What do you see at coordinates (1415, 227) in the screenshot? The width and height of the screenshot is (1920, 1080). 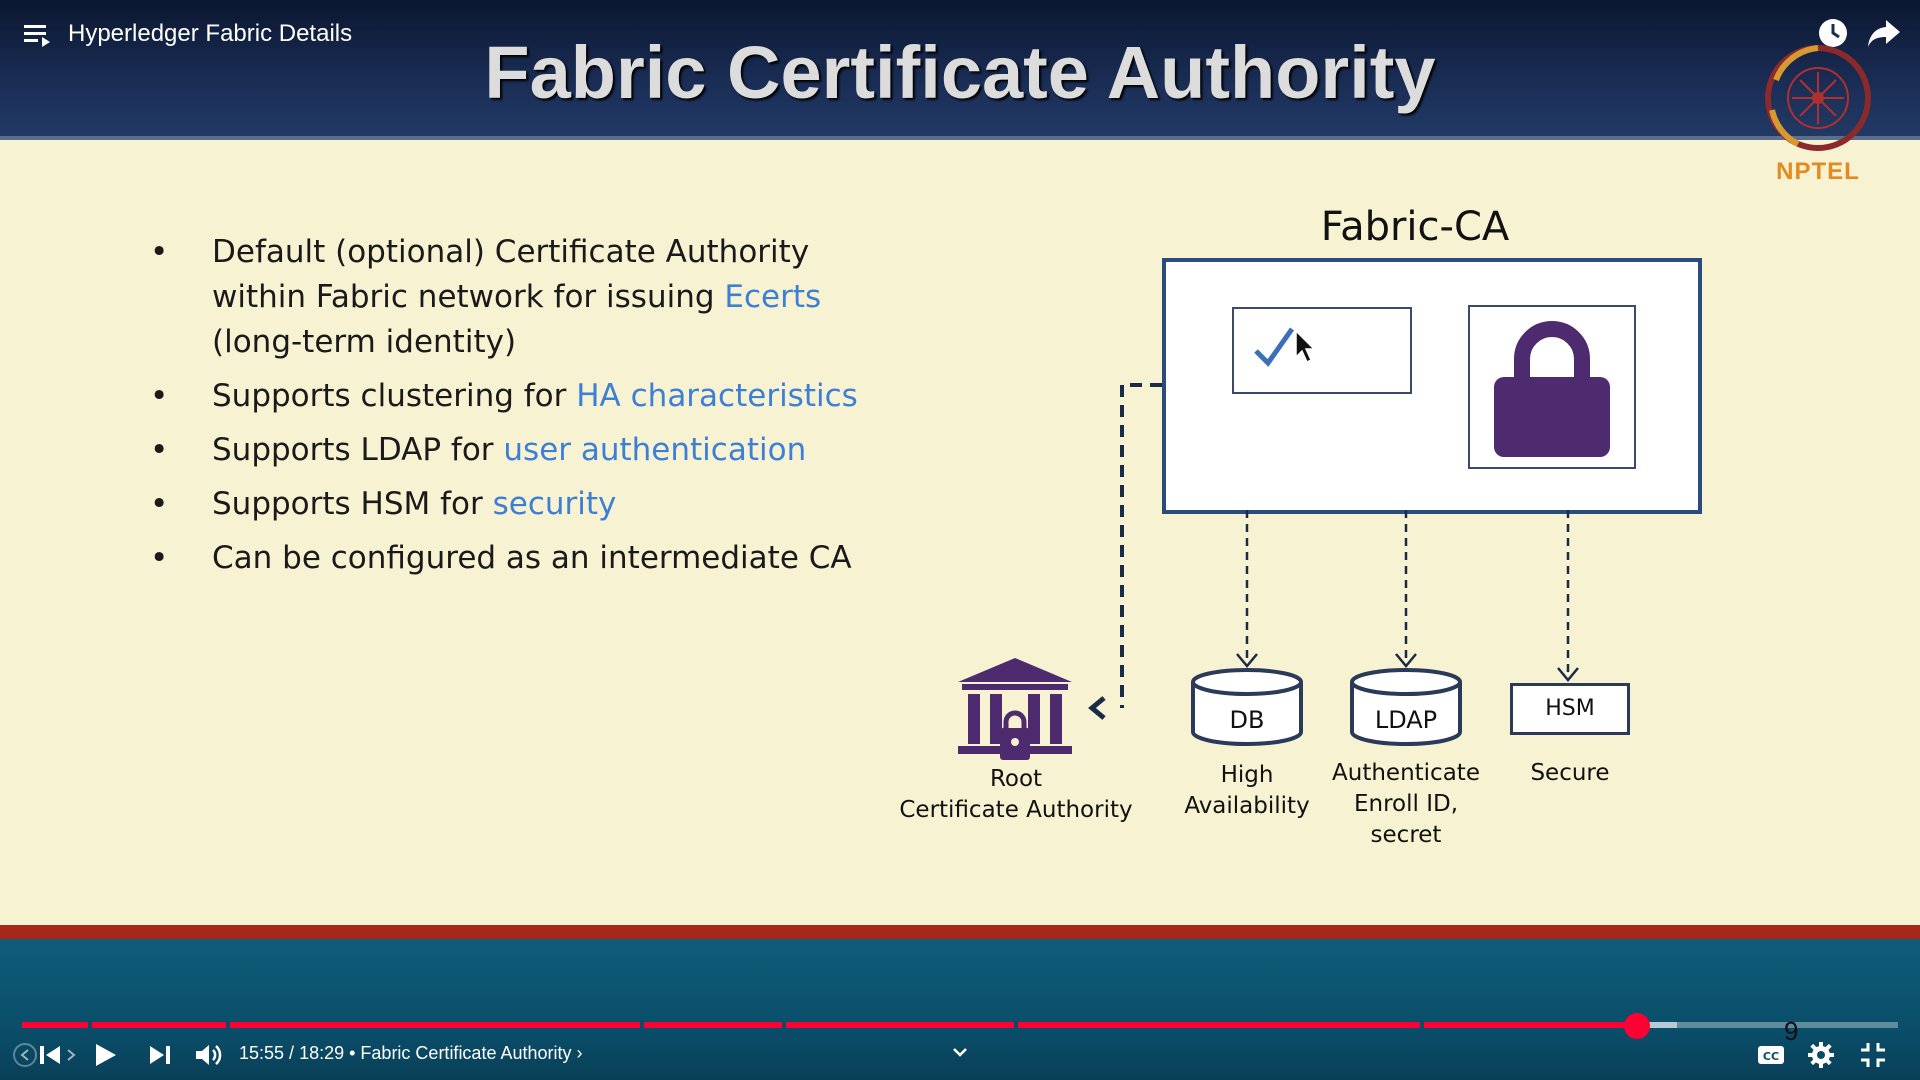 I see `fabric-ca-title: Fabric-CA` at bounding box center [1415, 227].